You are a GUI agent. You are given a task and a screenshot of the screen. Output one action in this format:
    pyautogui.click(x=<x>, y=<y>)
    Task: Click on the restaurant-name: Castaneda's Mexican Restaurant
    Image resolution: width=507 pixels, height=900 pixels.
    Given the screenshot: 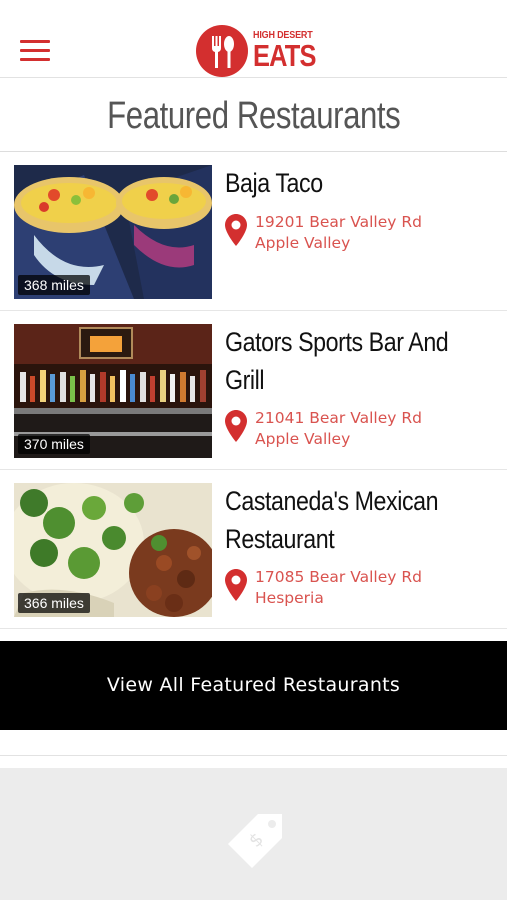 What is the action you would take?
    pyautogui.click(x=341, y=520)
    